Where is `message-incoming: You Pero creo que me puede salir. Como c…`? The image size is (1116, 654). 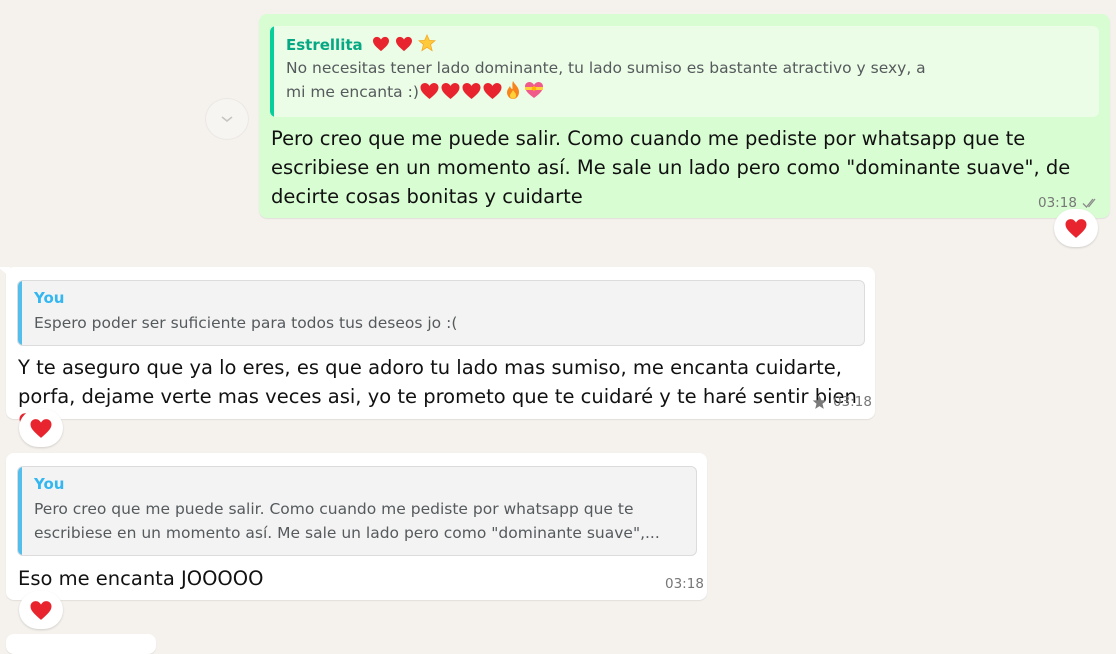 message-incoming: You Pero creo que me puede salir. Como c… is located at coordinates (356, 526).